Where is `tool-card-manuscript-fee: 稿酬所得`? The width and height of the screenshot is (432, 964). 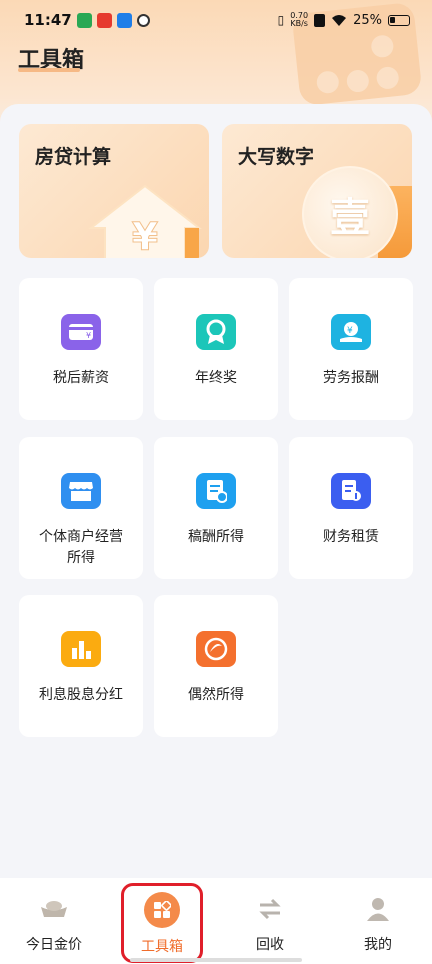 tool-card-manuscript-fee: 稿酬所得 is located at coordinates (216, 508).